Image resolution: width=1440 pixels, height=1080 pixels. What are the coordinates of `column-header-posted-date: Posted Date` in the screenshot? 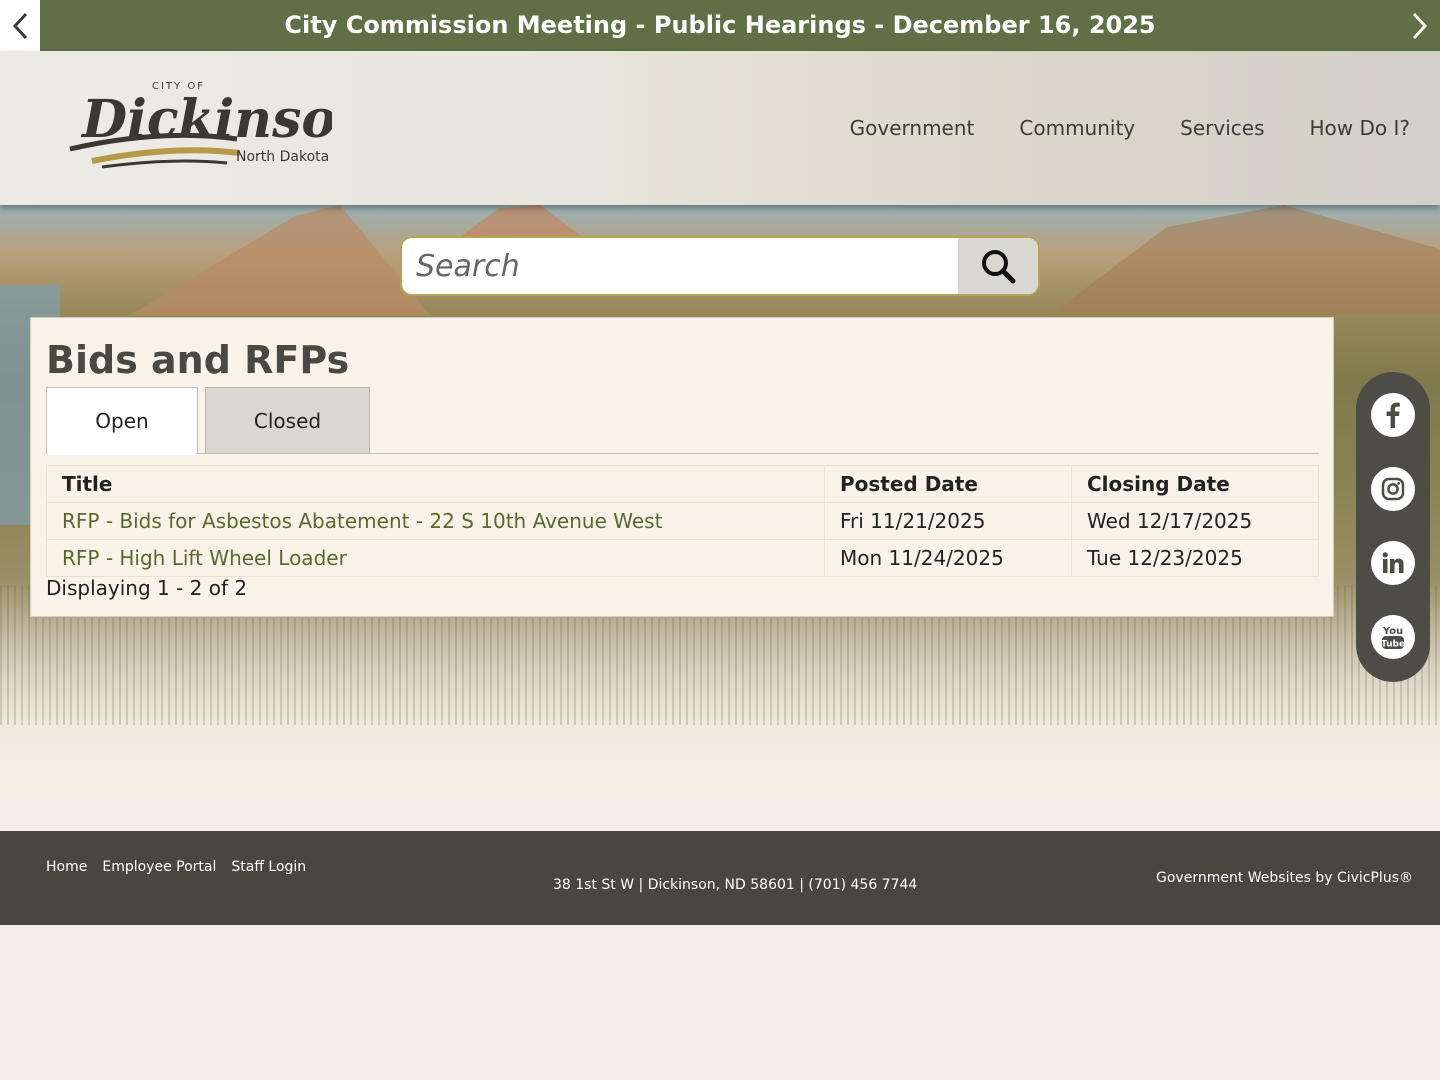 It's located at (948, 484).